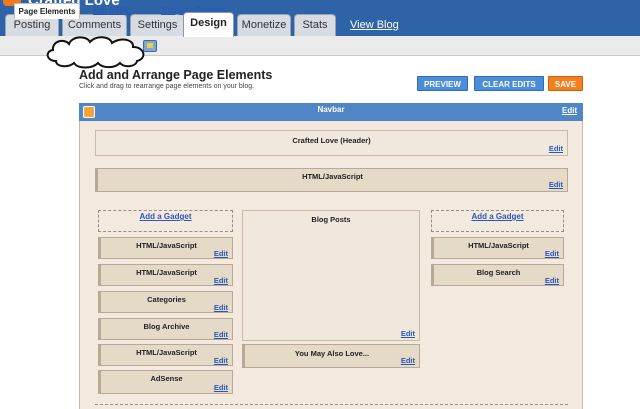 Image resolution: width=640 pixels, height=409 pixels. What do you see at coordinates (497, 221) in the screenshot?
I see `right-add-gadget-button: Add a Gadget` at bounding box center [497, 221].